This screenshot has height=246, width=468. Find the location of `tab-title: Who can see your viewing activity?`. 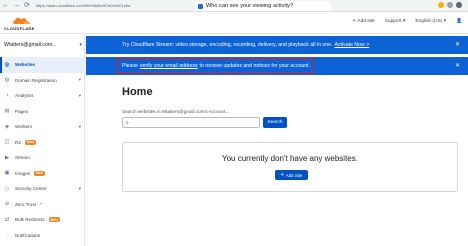

tab-title: Who can see your viewing activity? is located at coordinates (250, 6).